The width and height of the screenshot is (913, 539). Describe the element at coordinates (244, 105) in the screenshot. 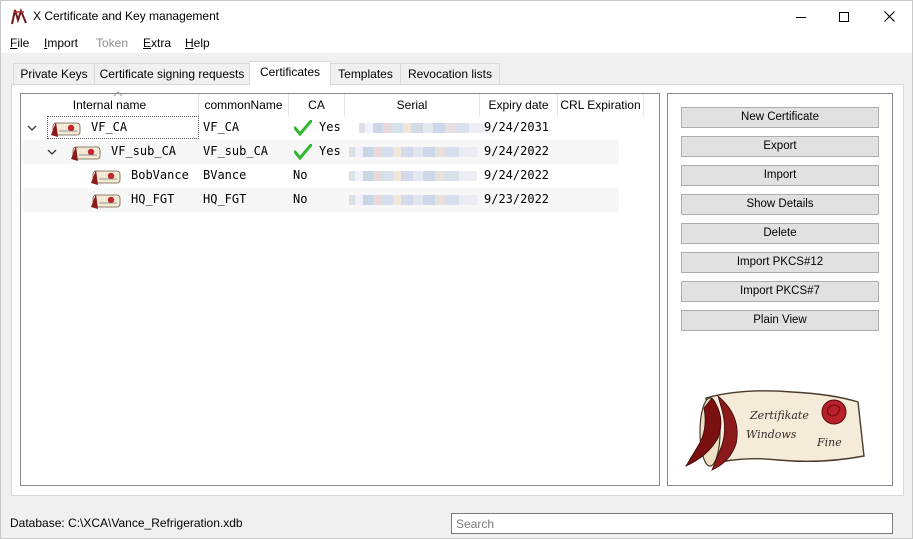

I see `column-header-common-name: commonName` at that location.